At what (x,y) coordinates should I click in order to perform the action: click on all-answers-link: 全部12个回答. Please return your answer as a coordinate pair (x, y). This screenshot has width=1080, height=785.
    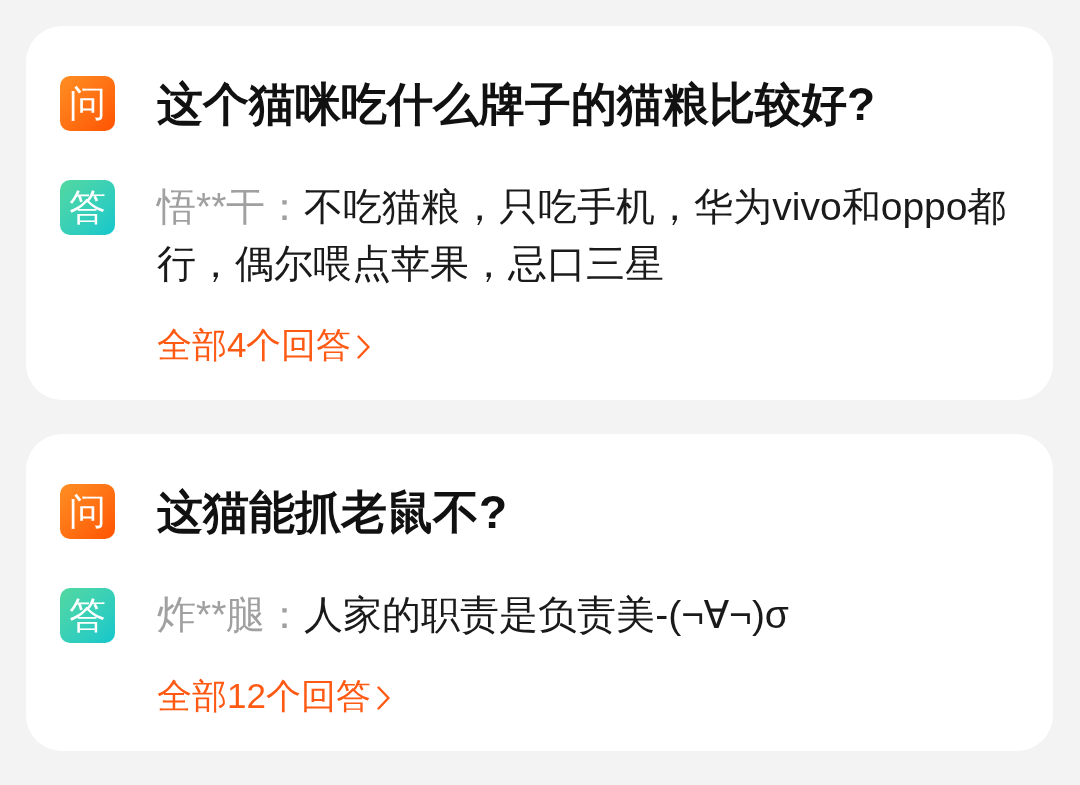
    Looking at the image, I should click on (273, 696).